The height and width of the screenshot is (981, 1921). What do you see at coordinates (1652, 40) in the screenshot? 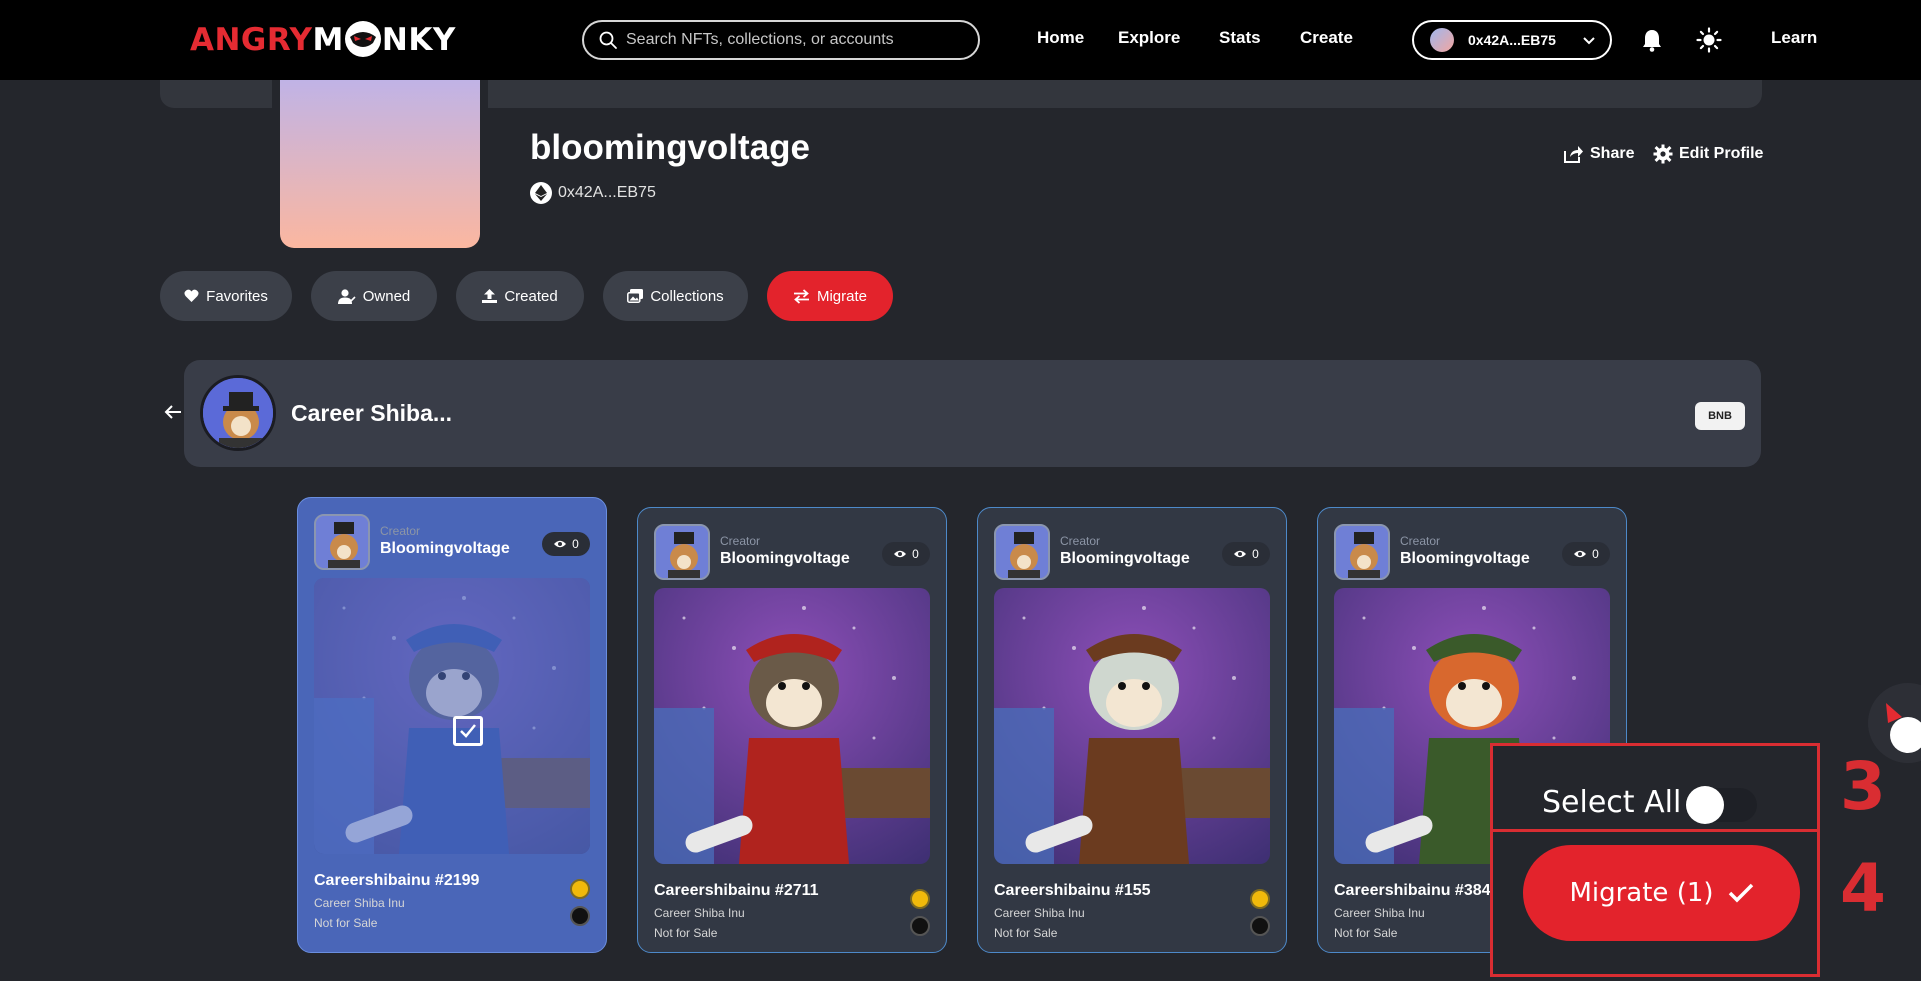
I see `bell-icon` at bounding box center [1652, 40].